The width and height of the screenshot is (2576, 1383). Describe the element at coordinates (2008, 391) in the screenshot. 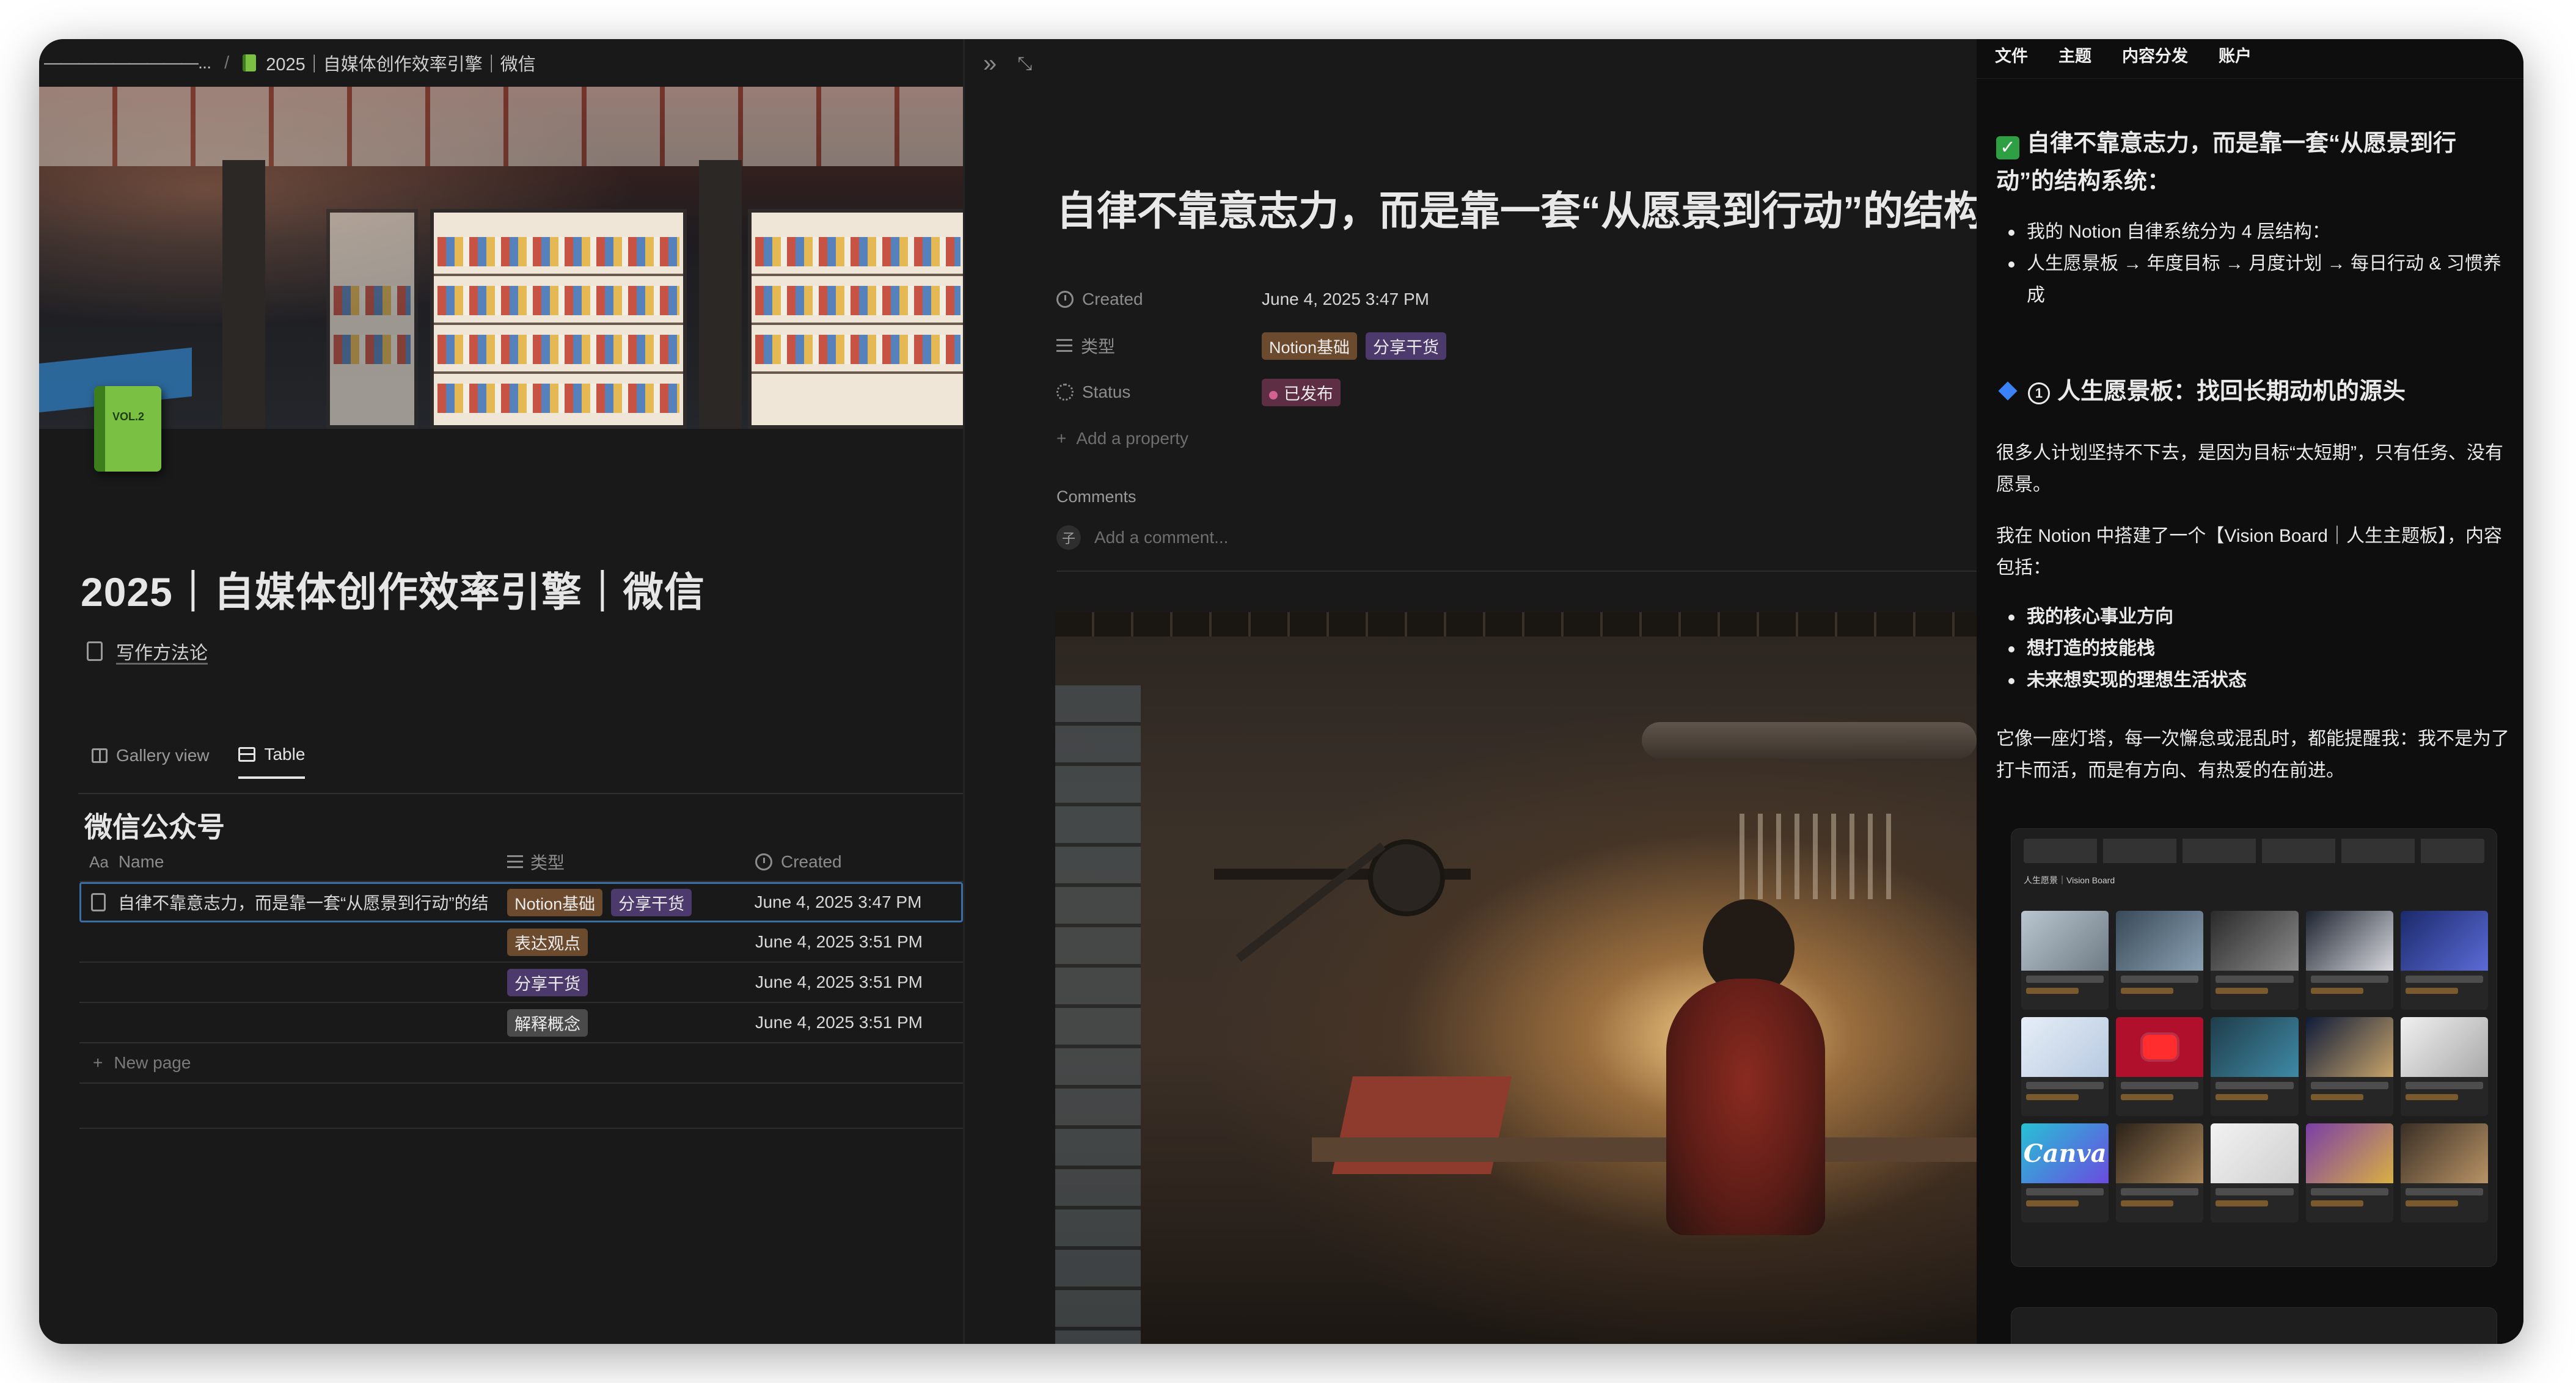

I see `blue-diamond-icon` at that location.